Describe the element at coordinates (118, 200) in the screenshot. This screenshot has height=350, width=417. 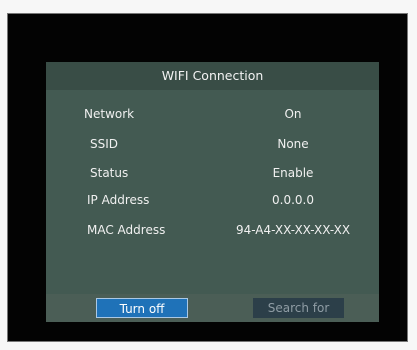
I see `ip-address-label: IP Address` at that location.